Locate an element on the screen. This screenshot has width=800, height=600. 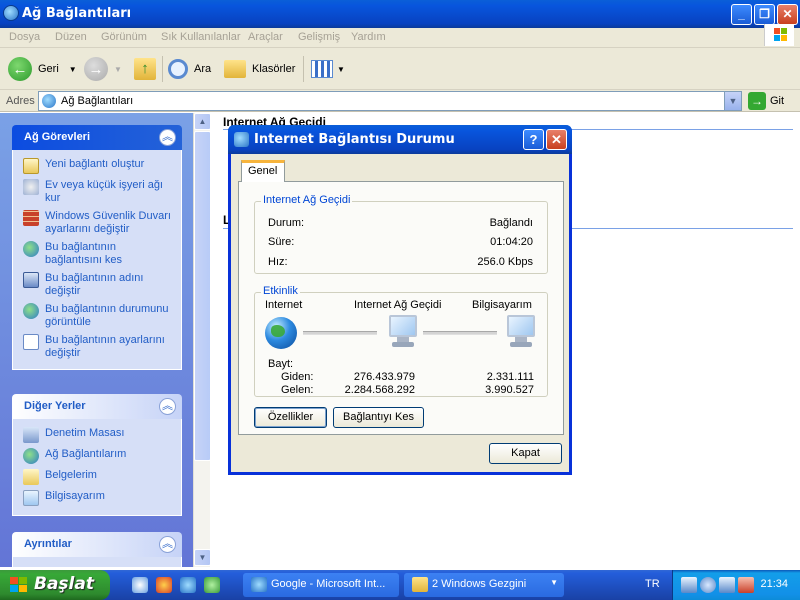
scroll-down-icon: ▼ is located at coordinates (202, 557).